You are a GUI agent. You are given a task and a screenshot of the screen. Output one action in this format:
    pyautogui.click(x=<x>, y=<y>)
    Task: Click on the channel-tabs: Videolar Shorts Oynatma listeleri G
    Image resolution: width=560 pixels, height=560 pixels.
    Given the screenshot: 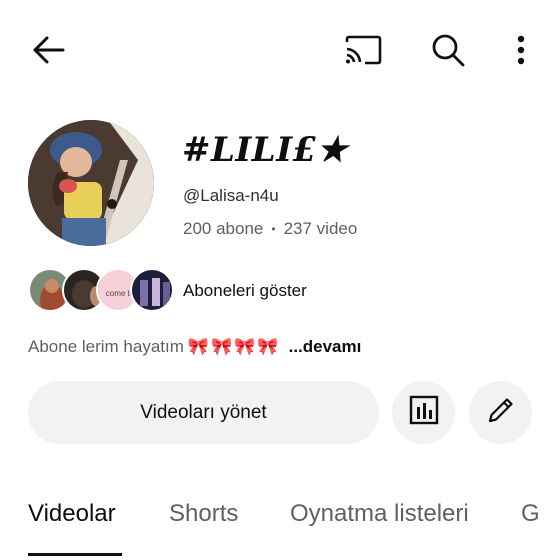 What is the action you would take?
    pyautogui.click(x=280, y=520)
    